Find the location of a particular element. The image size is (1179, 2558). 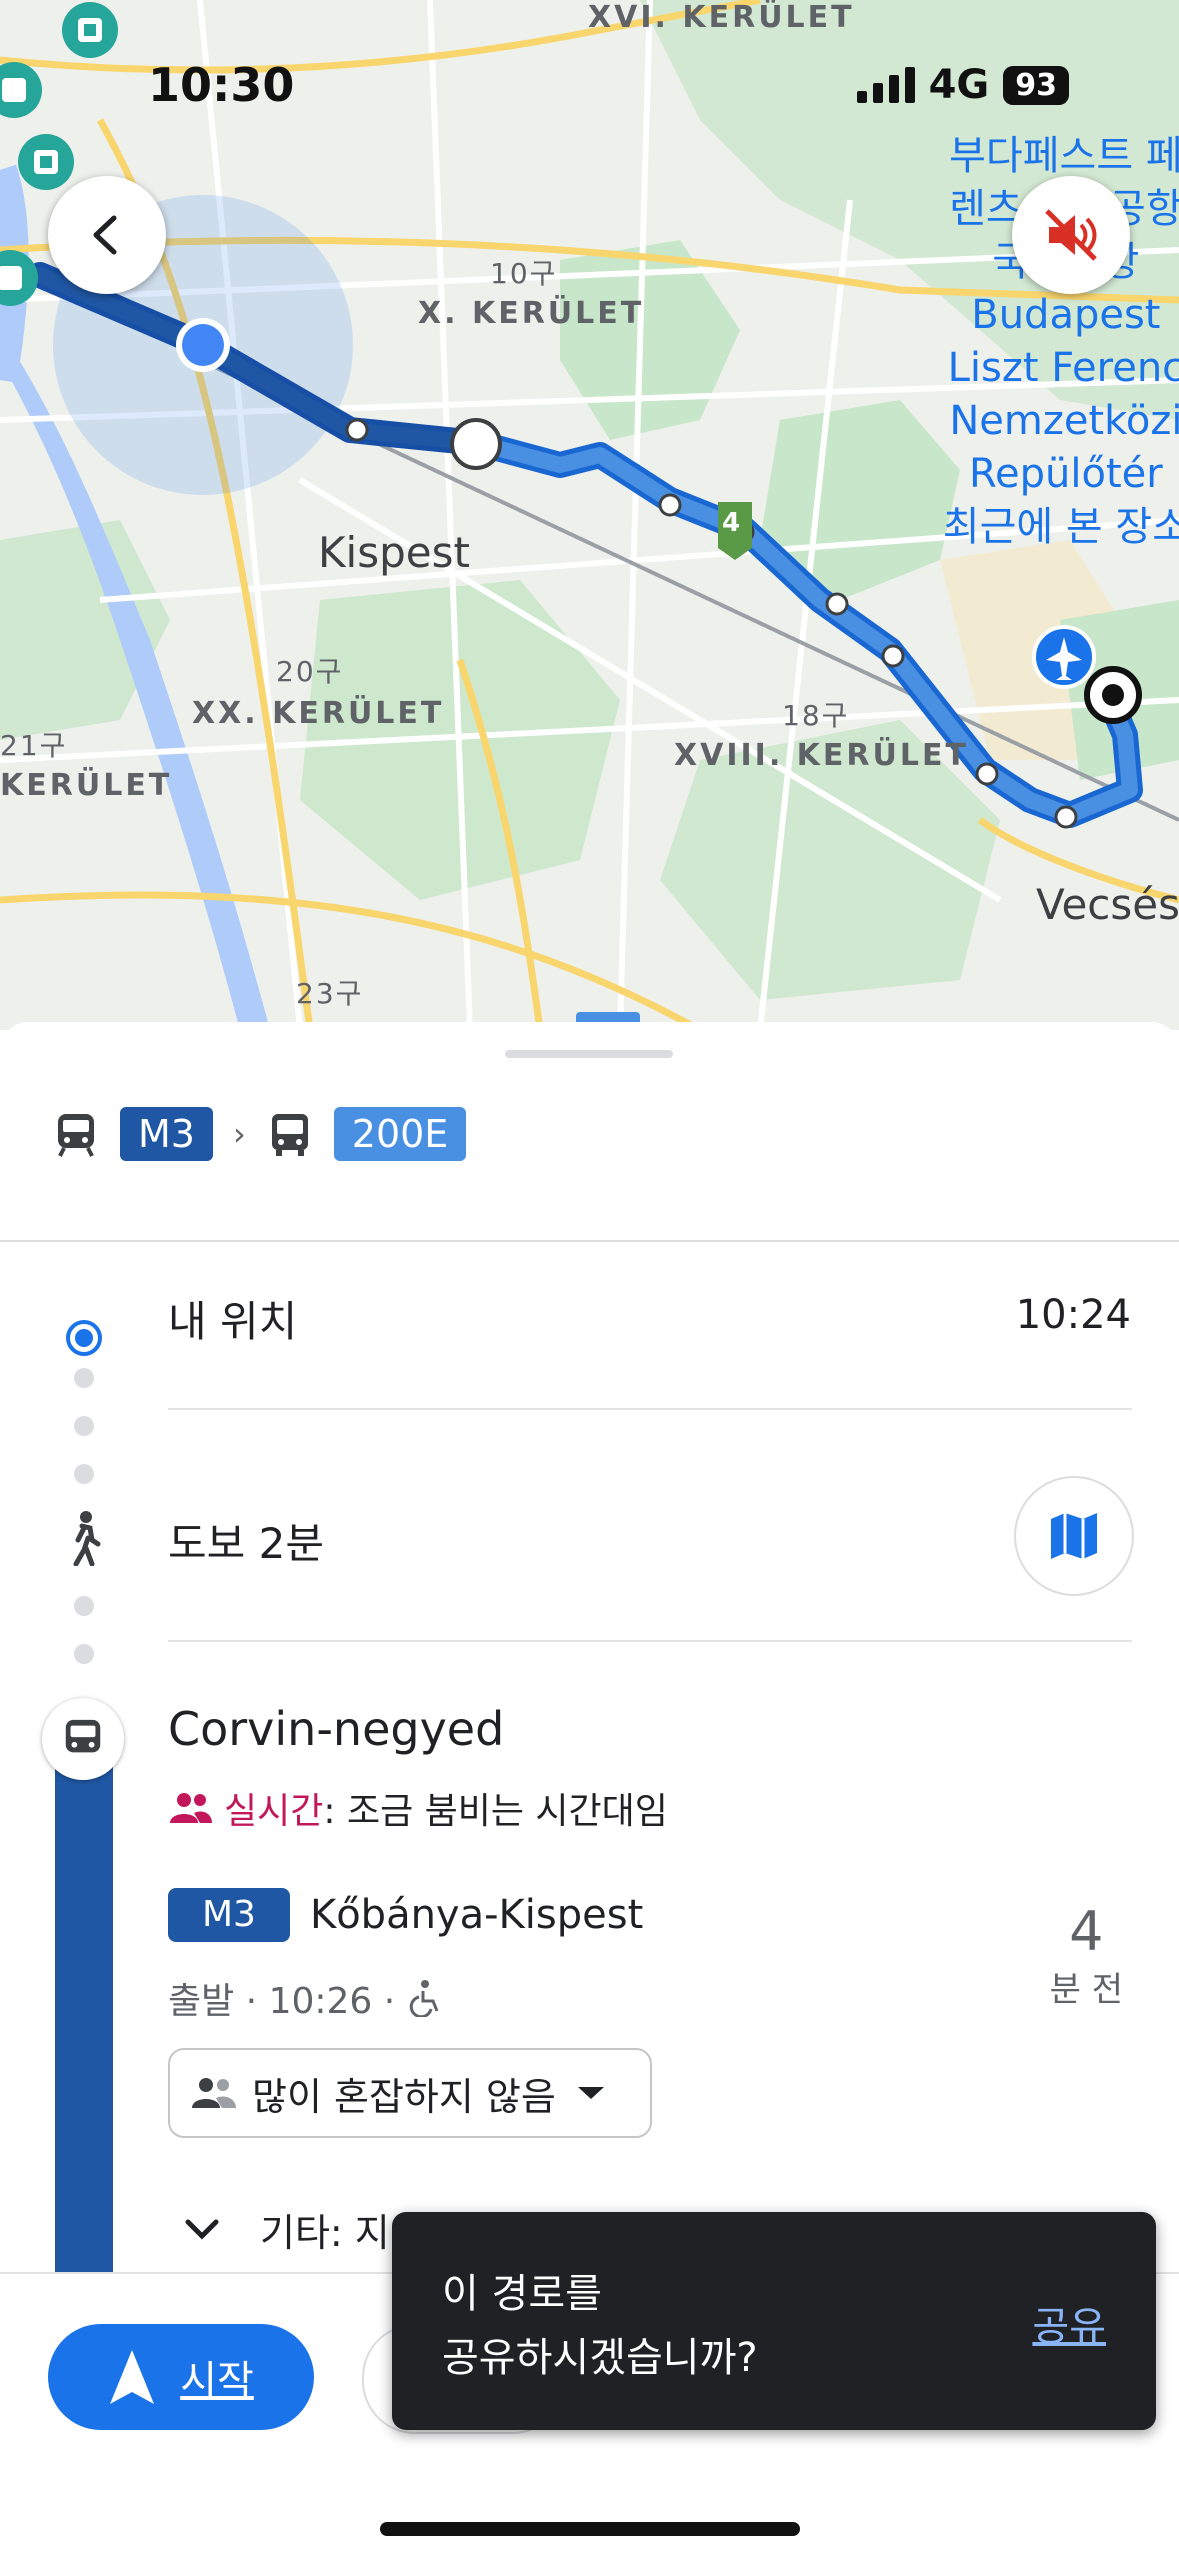

origin-dot-icon is located at coordinates (84, 1338).